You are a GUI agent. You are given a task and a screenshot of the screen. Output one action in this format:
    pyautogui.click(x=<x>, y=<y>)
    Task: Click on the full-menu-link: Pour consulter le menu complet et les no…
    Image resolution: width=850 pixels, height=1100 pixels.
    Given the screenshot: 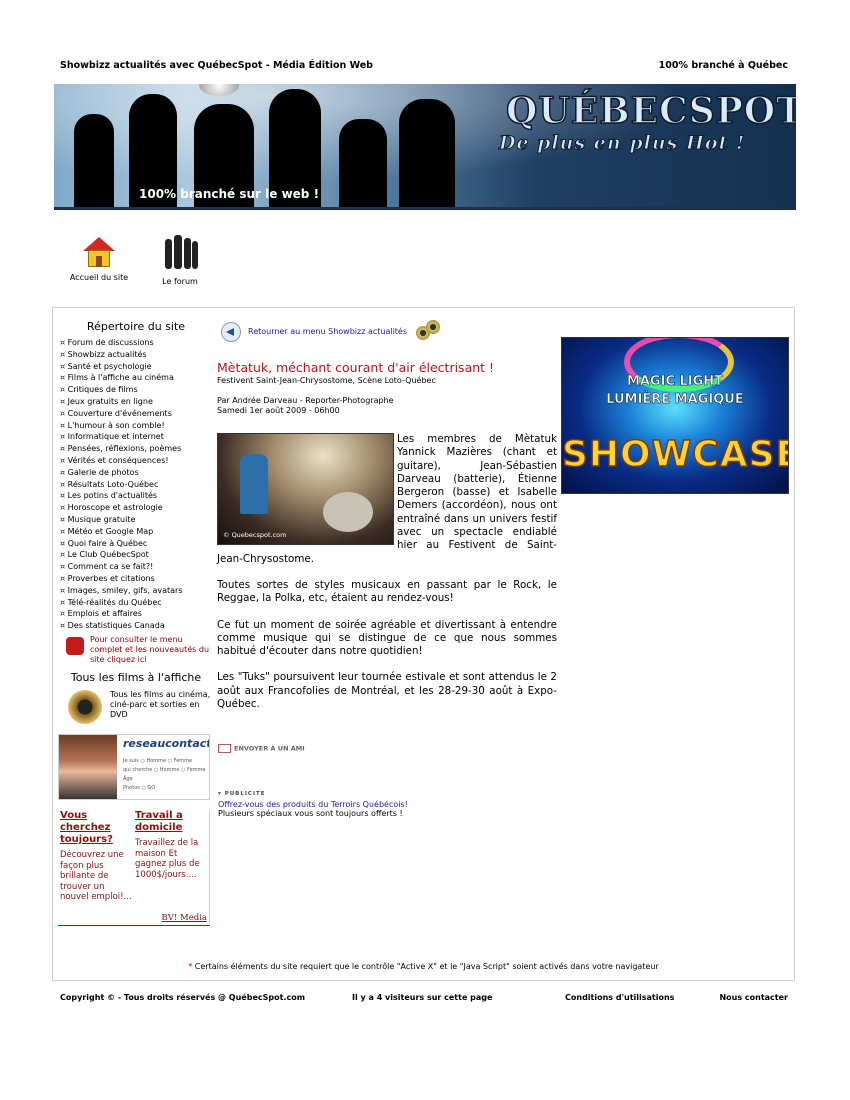 What is the action you would take?
    pyautogui.click(x=136, y=650)
    